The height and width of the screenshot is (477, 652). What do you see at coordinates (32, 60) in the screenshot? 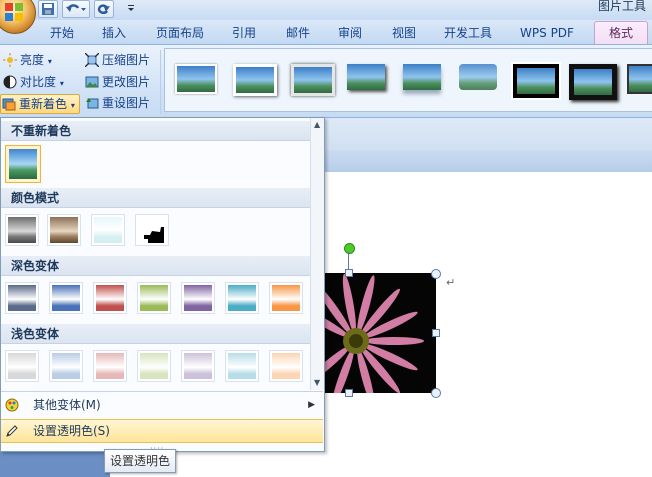
I see `brightness-label: 亮度` at bounding box center [32, 60].